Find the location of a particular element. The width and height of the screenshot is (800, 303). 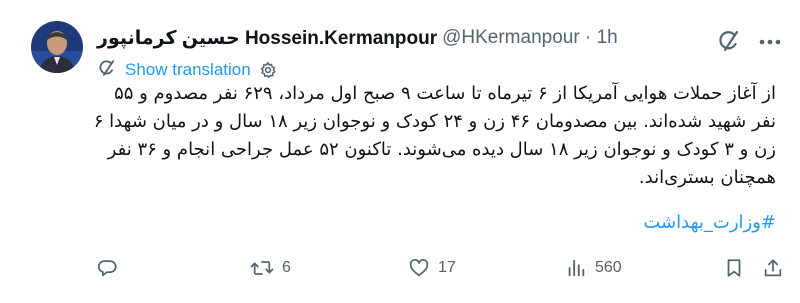

share-icon is located at coordinates (773, 268).